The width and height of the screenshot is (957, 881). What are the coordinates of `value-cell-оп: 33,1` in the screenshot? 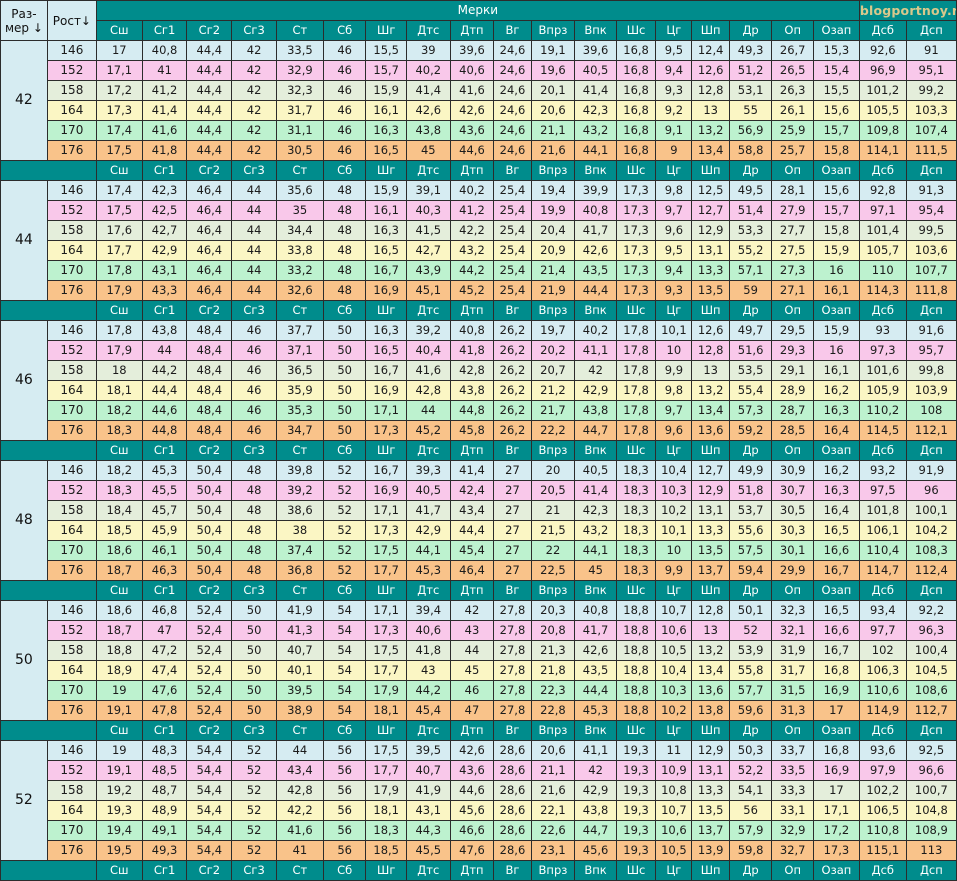 It's located at (792, 810).